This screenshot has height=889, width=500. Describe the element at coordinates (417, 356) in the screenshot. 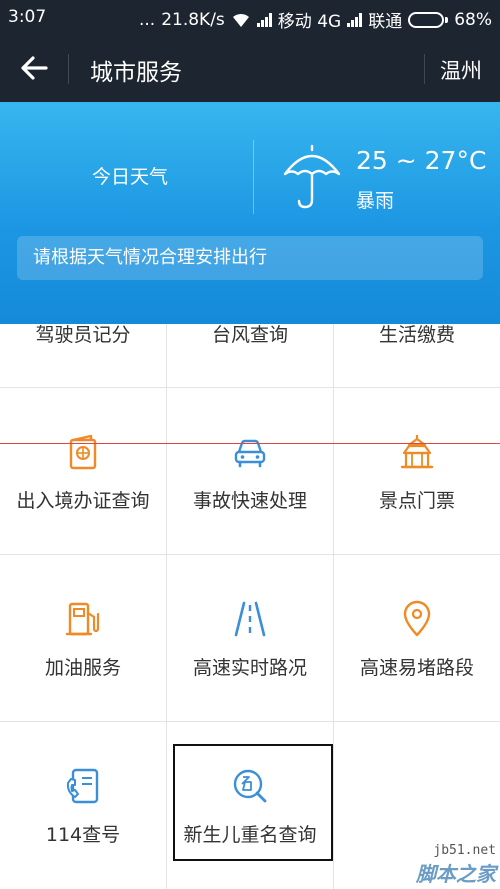

I see `service-utilities: 生活缴费` at that location.